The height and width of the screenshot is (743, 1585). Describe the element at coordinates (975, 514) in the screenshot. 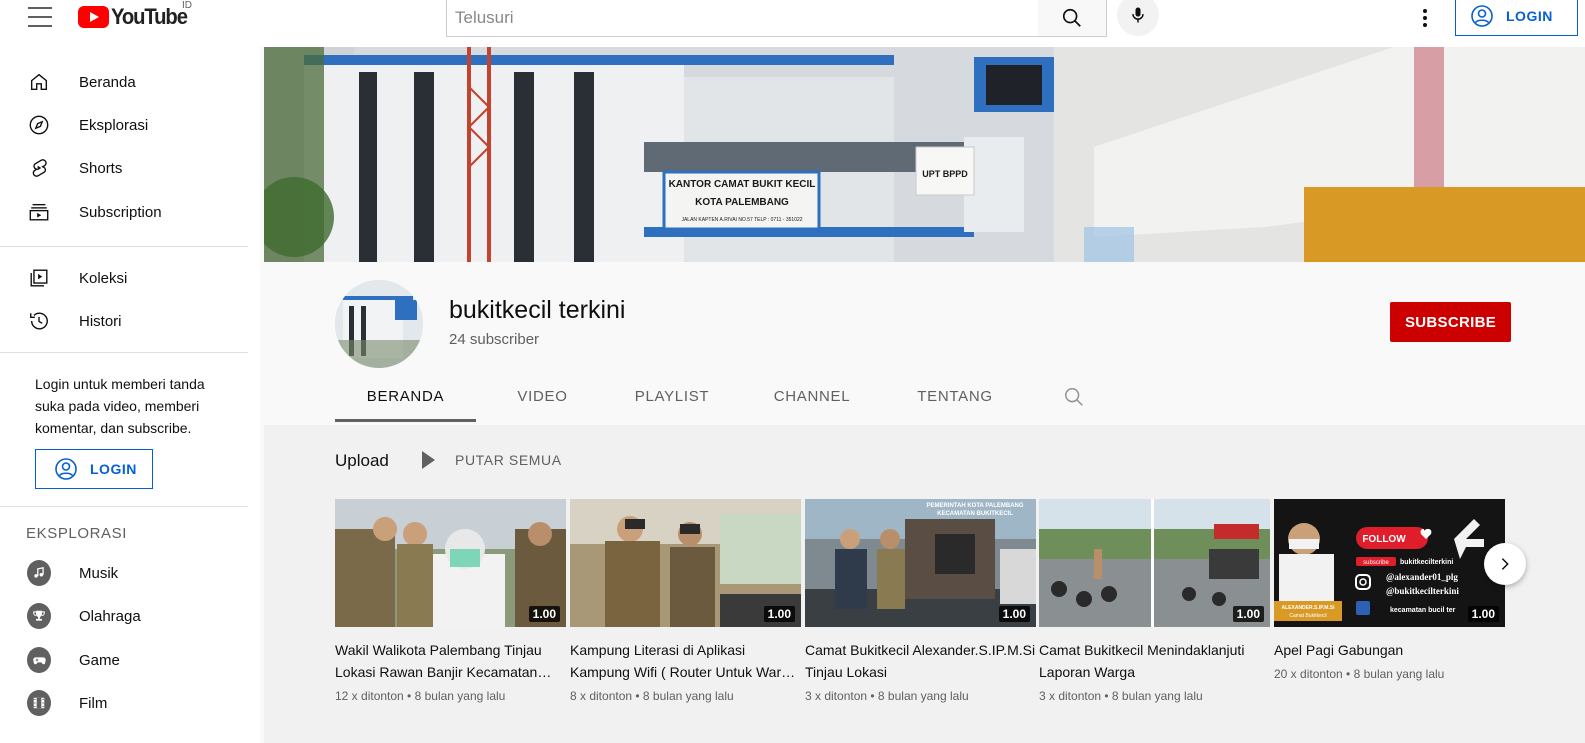

I see `thumbnail-caption2: KECAMATAN BUKITKECIL` at that location.